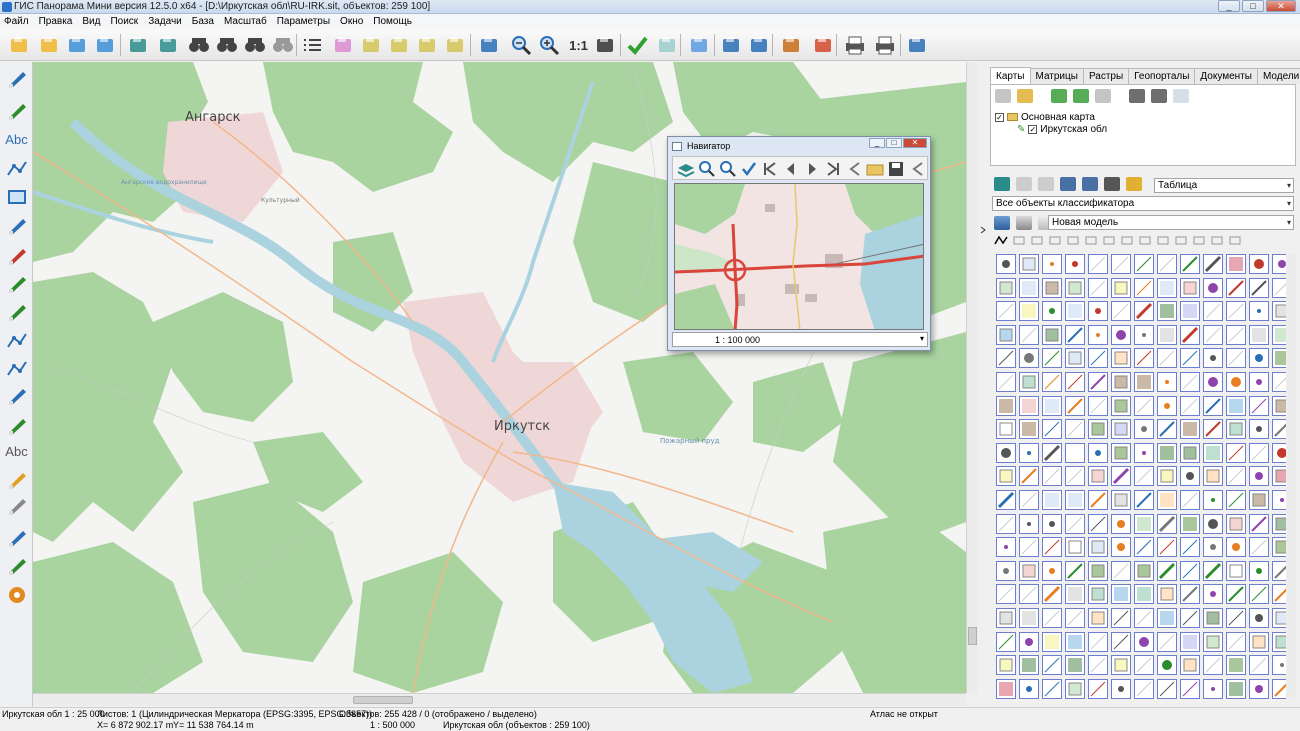 This screenshot has height=731, width=1300. Describe the element at coordinates (916, 45) in the screenshot. I see `help-pointer-icon` at that location.